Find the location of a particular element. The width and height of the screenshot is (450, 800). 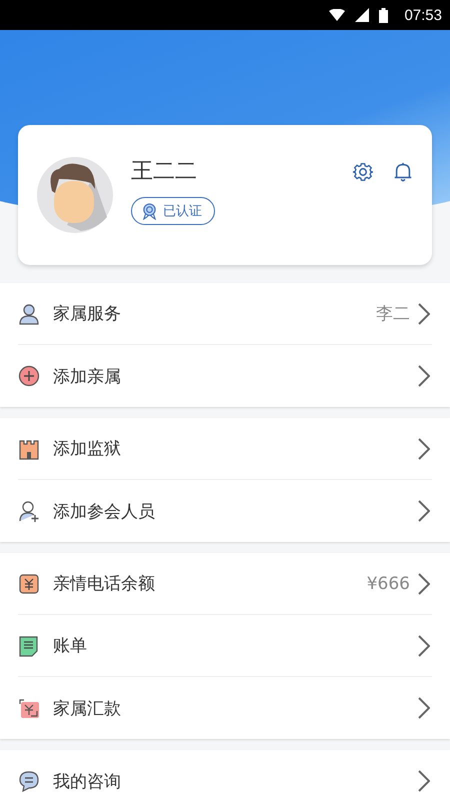

menu-label: 我的咨询 is located at coordinates (87, 781).